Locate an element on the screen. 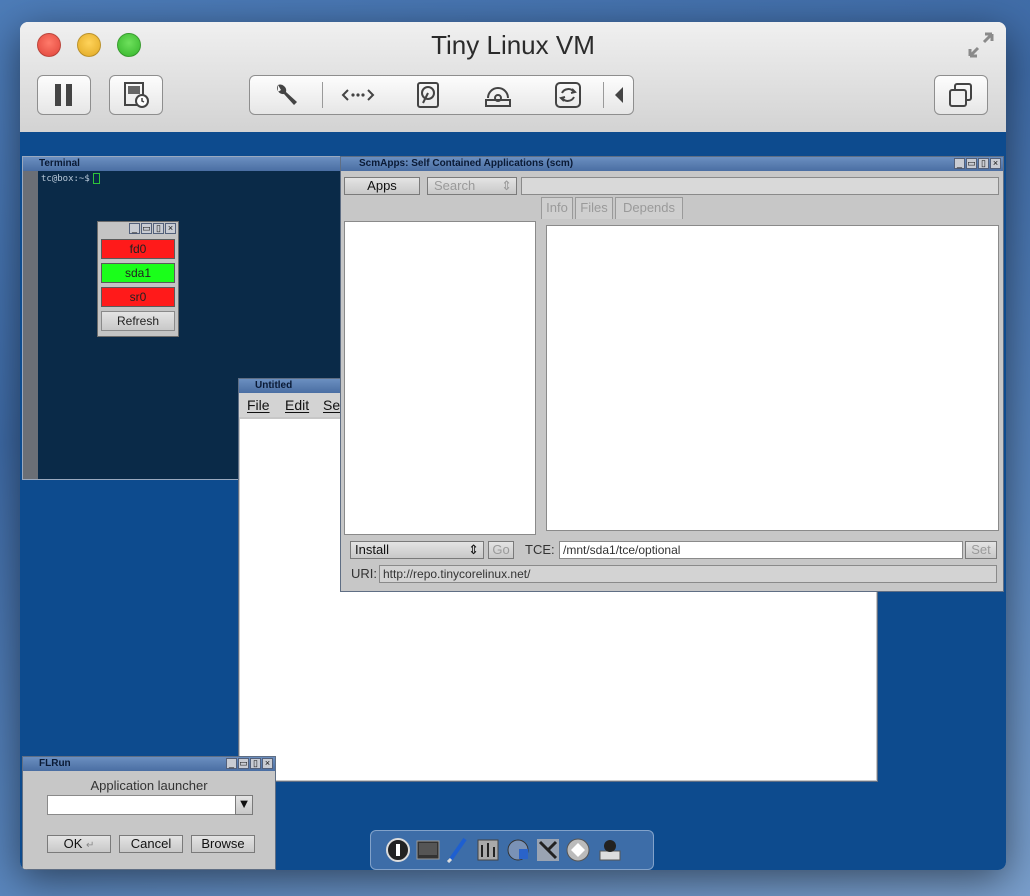  usb-button is located at coordinates (568, 95).